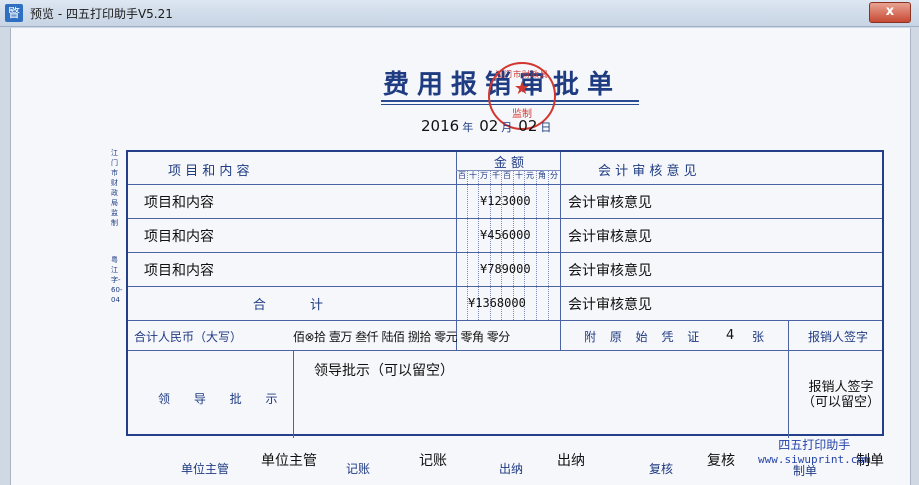 The width and height of the screenshot is (919, 485). What do you see at coordinates (117, 280) in the screenshot?
I see `side-code: 粤 江字-60-04` at bounding box center [117, 280].